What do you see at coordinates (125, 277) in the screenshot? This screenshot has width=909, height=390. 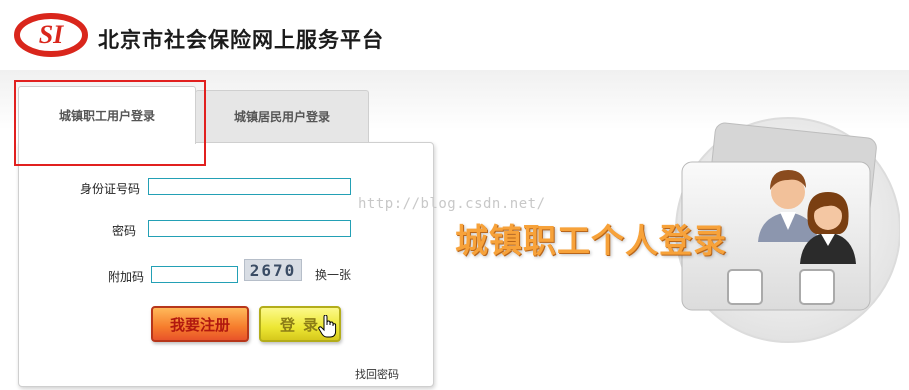 I see `captcha-label: 附加码` at bounding box center [125, 277].